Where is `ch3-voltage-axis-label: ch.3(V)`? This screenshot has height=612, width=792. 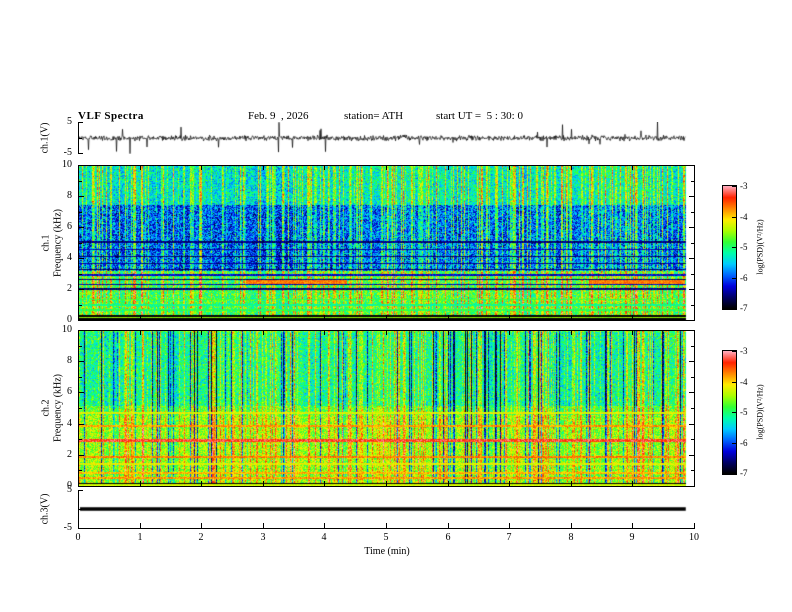
ch3-voltage-axis-label: ch.3(V) is located at coordinates (45, 509).